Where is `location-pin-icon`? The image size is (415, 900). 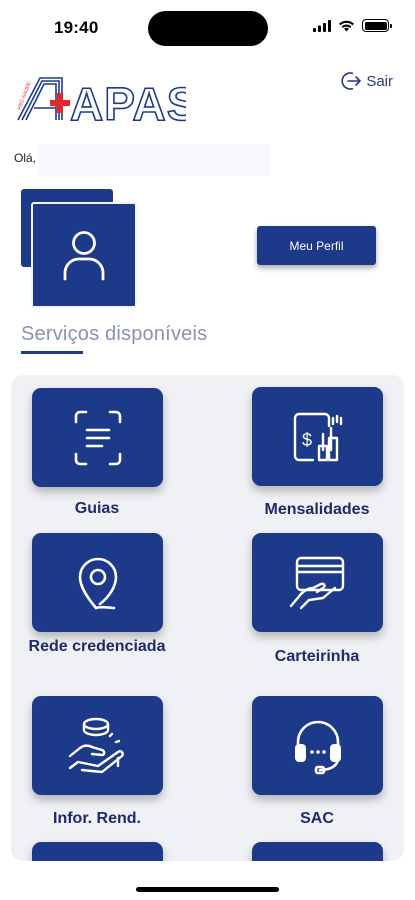 location-pin-icon is located at coordinates (97, 583).